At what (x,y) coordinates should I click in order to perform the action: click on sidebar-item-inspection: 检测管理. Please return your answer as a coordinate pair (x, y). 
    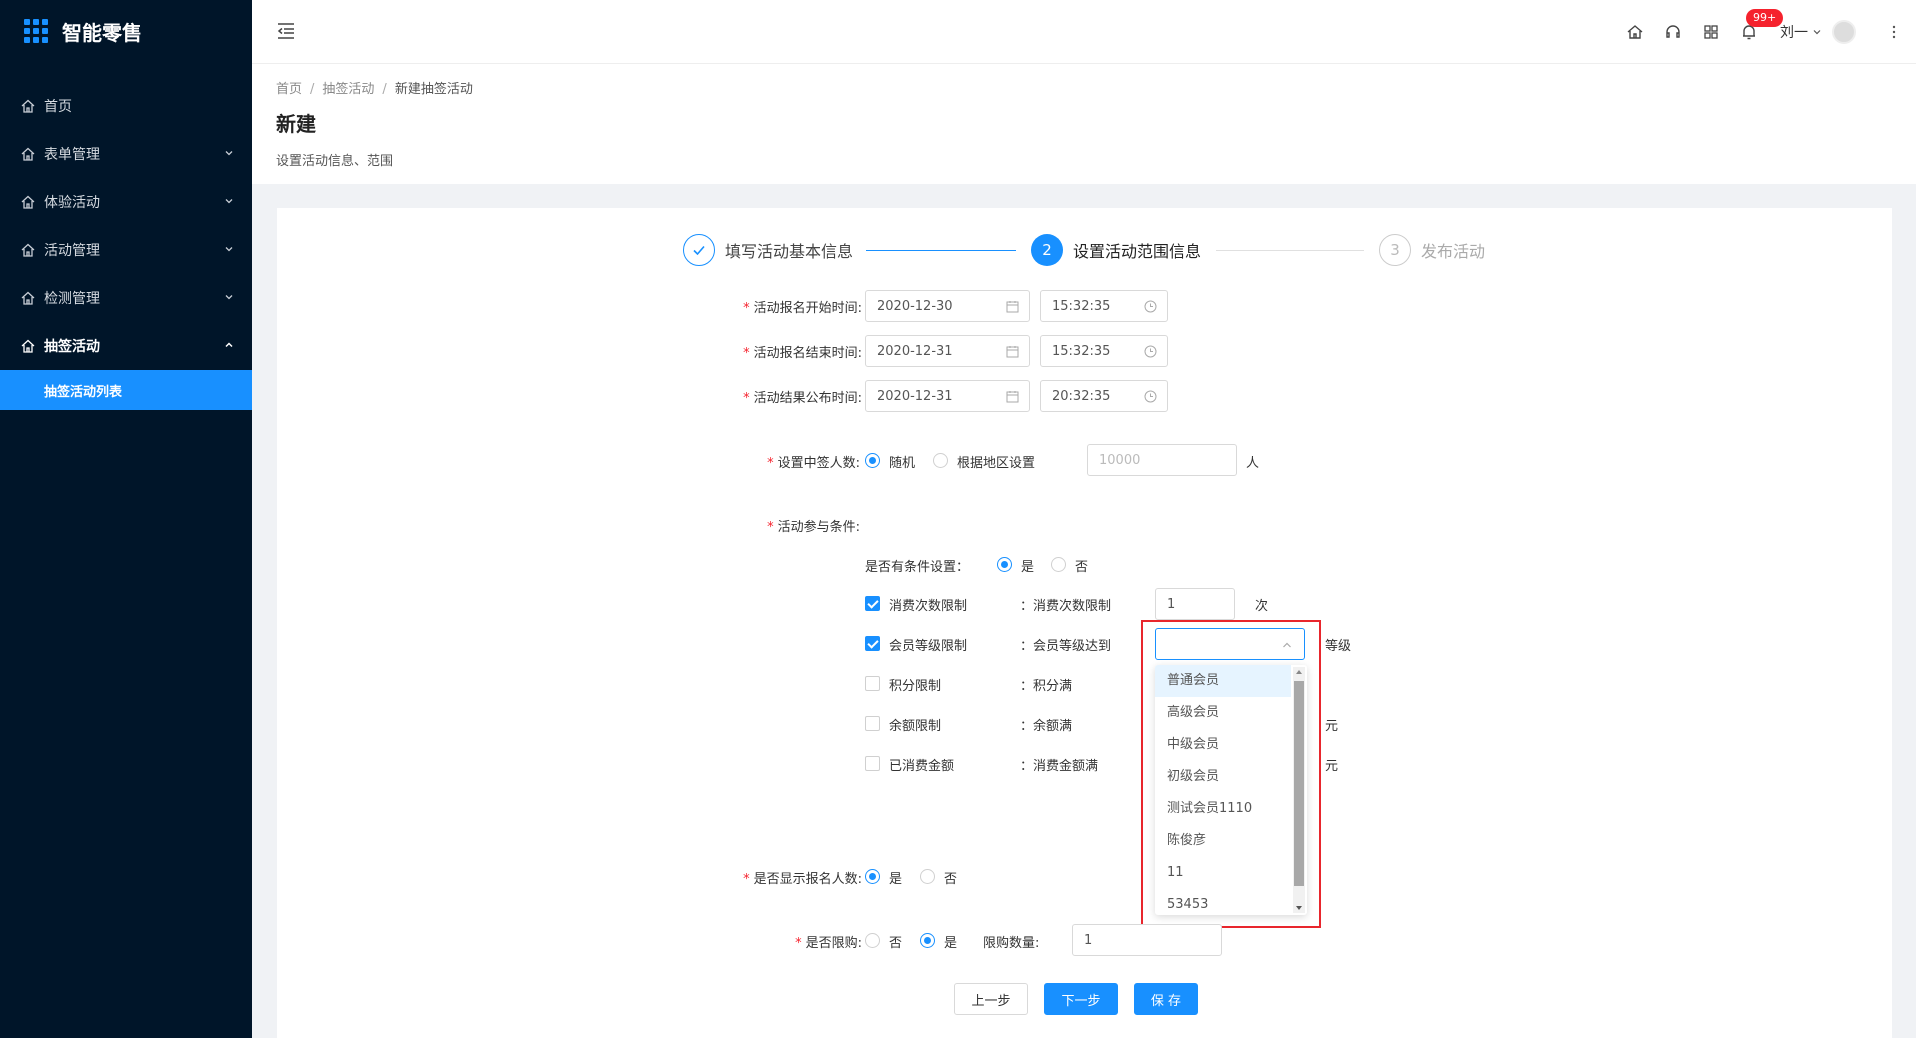
    Looking at the image, I should click on (126, 298).